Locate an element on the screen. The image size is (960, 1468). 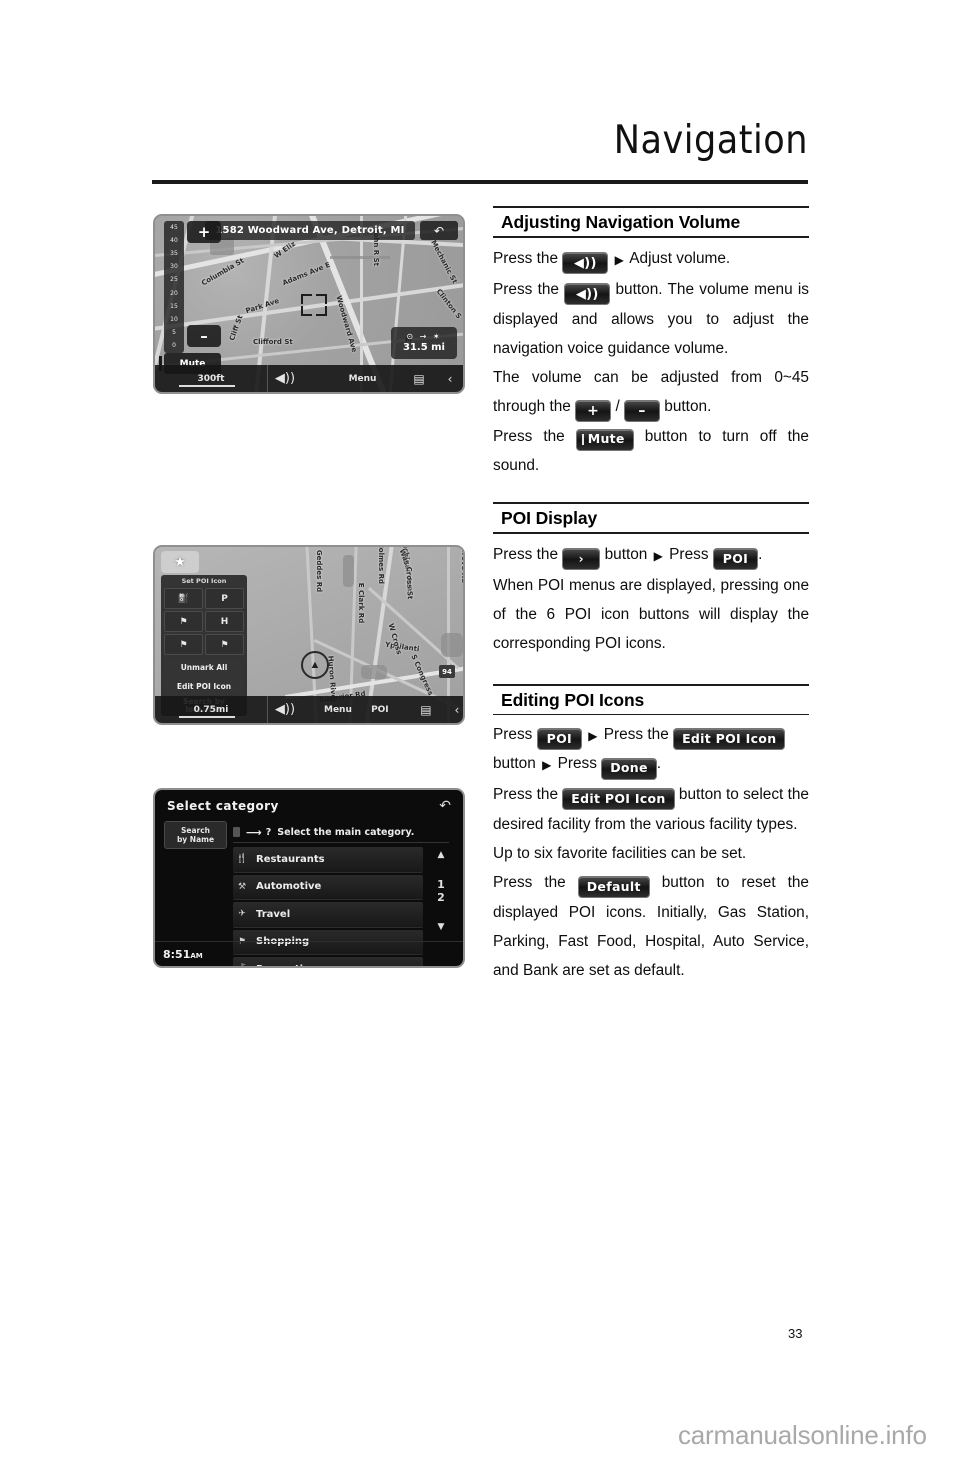
volume-decrease-button: – is located at coordinates (204, 336).